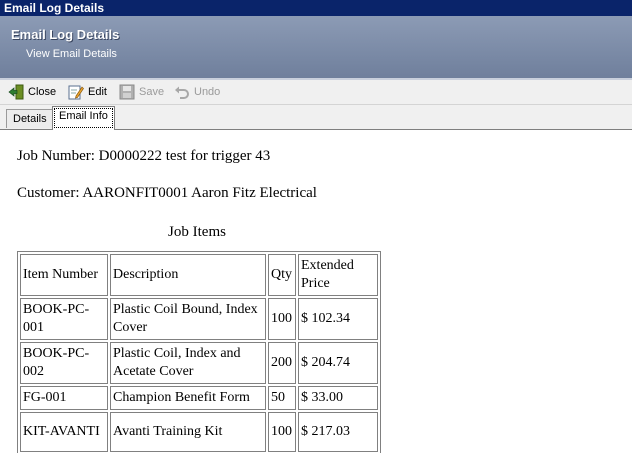  I want to click on cell-item-number: BOOK-PC-002, so click(64, 363).